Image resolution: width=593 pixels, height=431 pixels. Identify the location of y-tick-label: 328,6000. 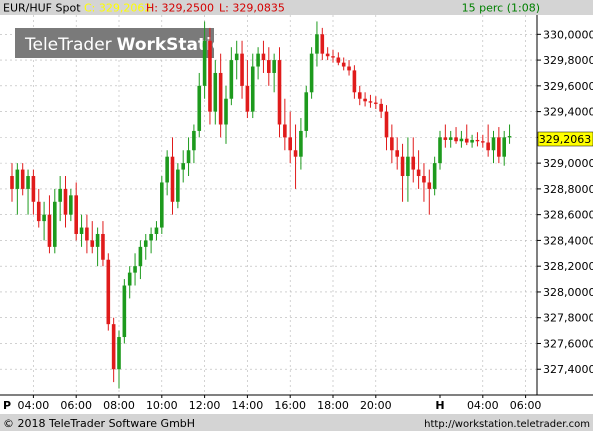
(568, 215).